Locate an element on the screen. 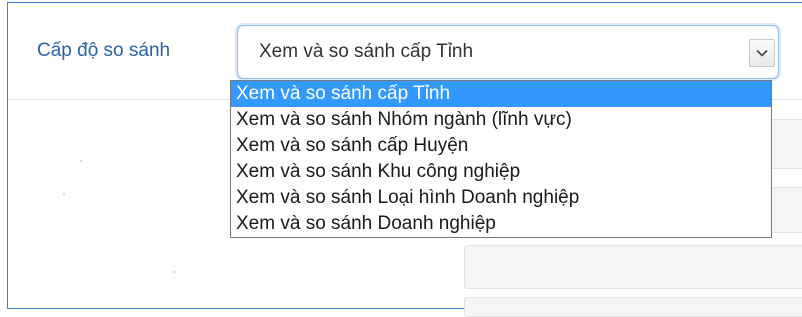 The image size is (802, 317). comparison-level-select: Xem và so sánh cấp Tỉnh is located at coordinates (508, 52).